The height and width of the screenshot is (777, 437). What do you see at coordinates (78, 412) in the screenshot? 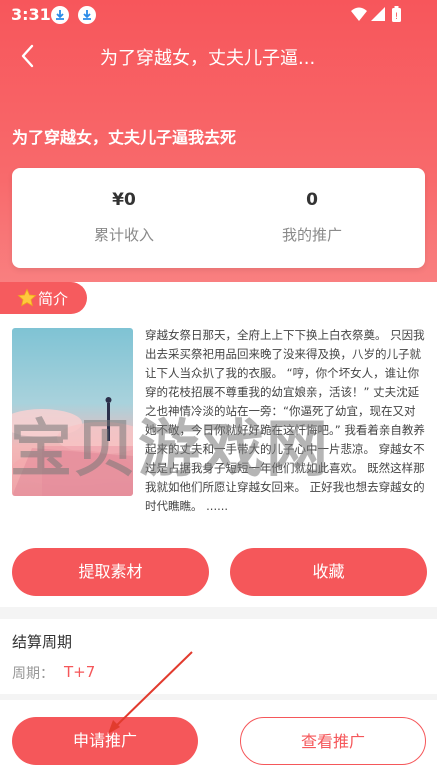
I see `cover-spacer` at bounding box center [78, 412].